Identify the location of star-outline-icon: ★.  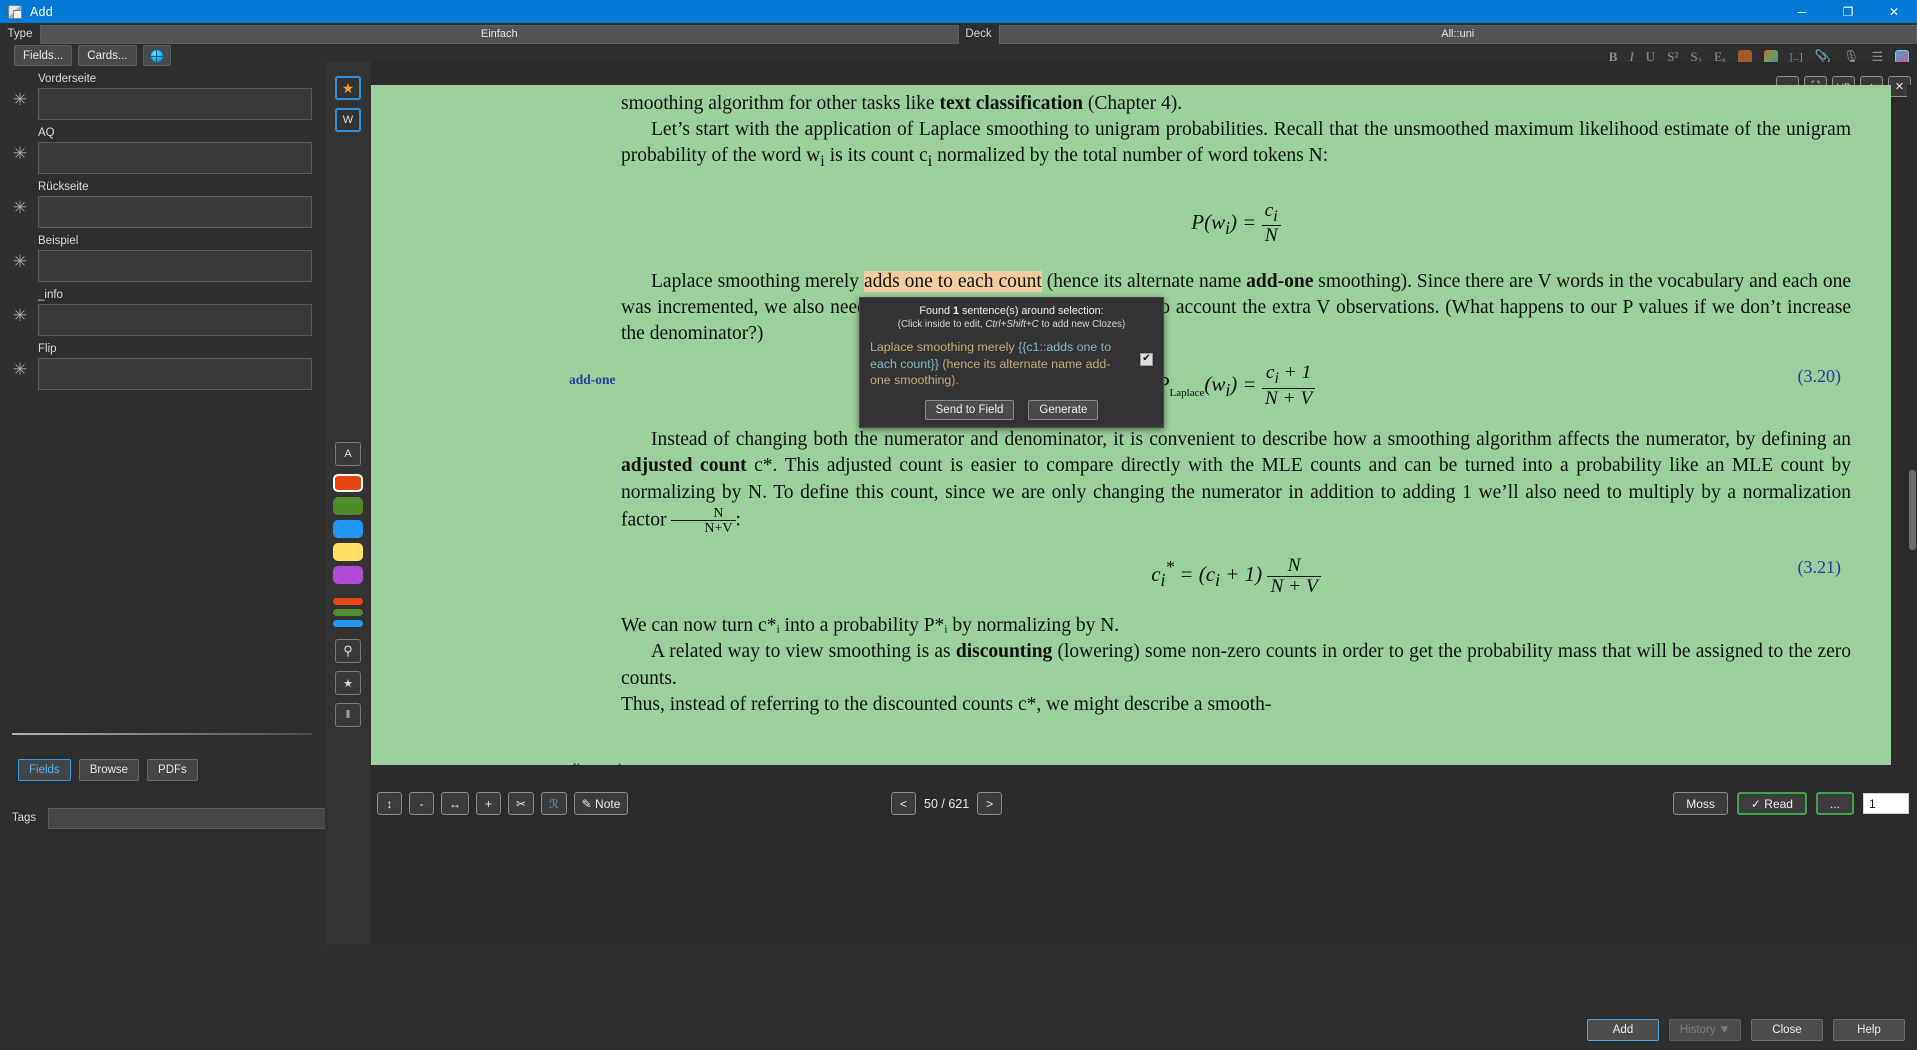
(348, 683).